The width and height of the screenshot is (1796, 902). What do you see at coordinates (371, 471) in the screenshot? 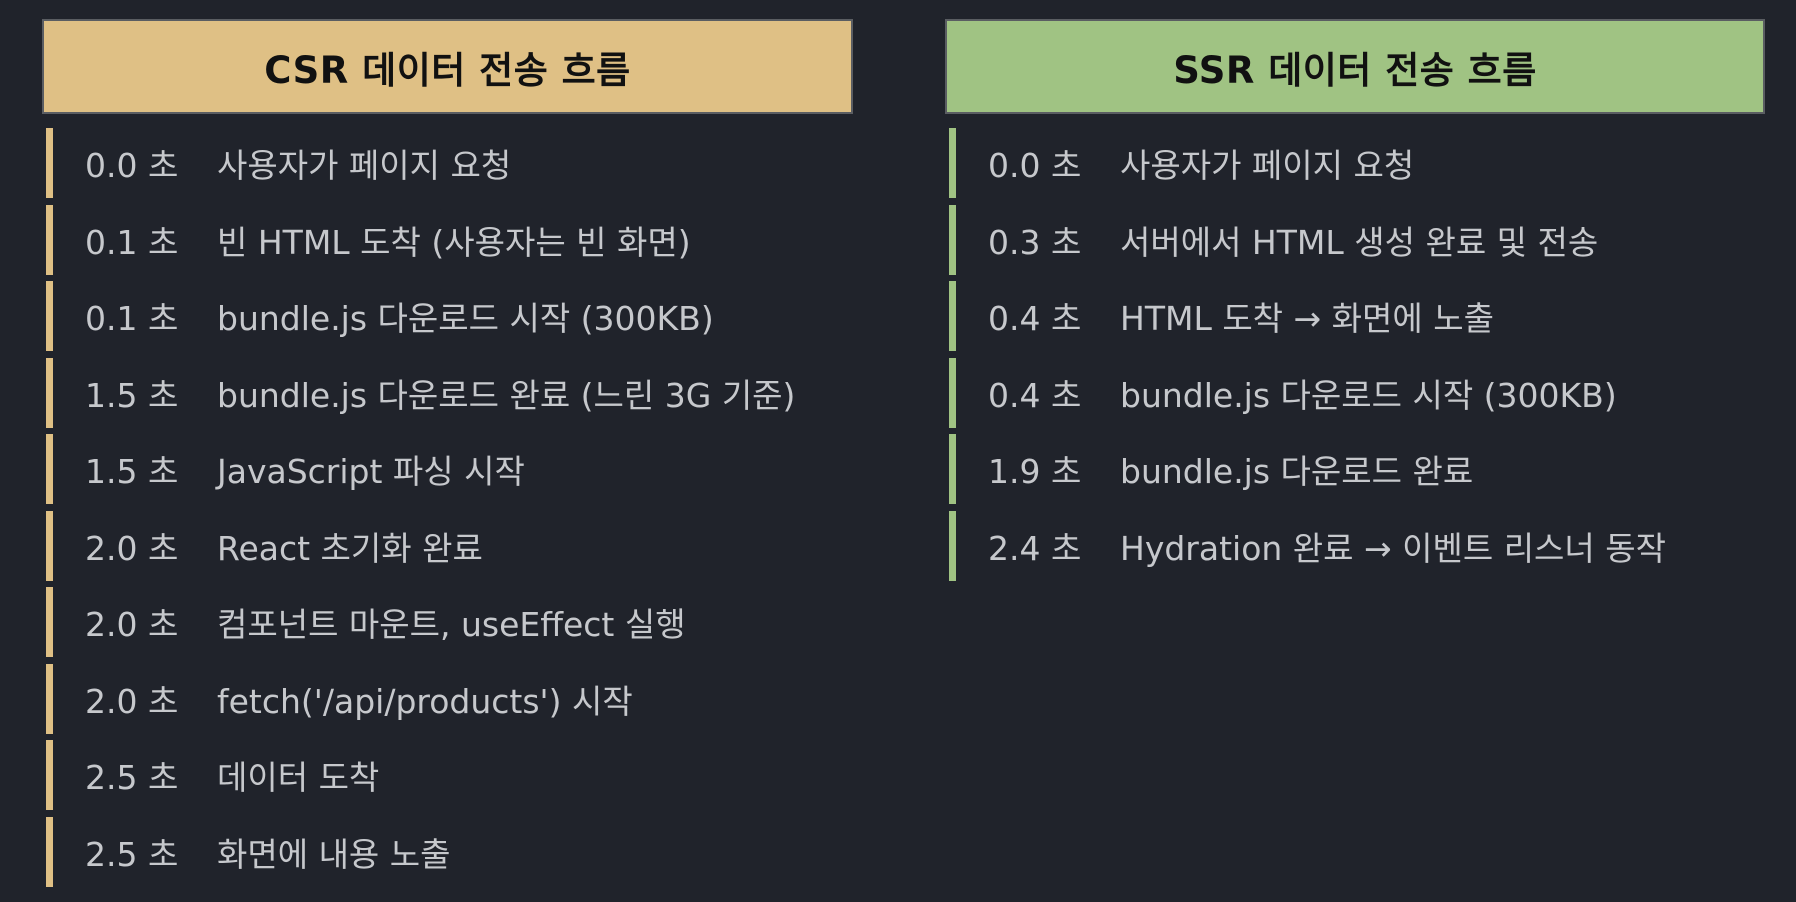
I see `csr-step-description: JavaScript 파싱 시작` at bounding box center [371, 471].